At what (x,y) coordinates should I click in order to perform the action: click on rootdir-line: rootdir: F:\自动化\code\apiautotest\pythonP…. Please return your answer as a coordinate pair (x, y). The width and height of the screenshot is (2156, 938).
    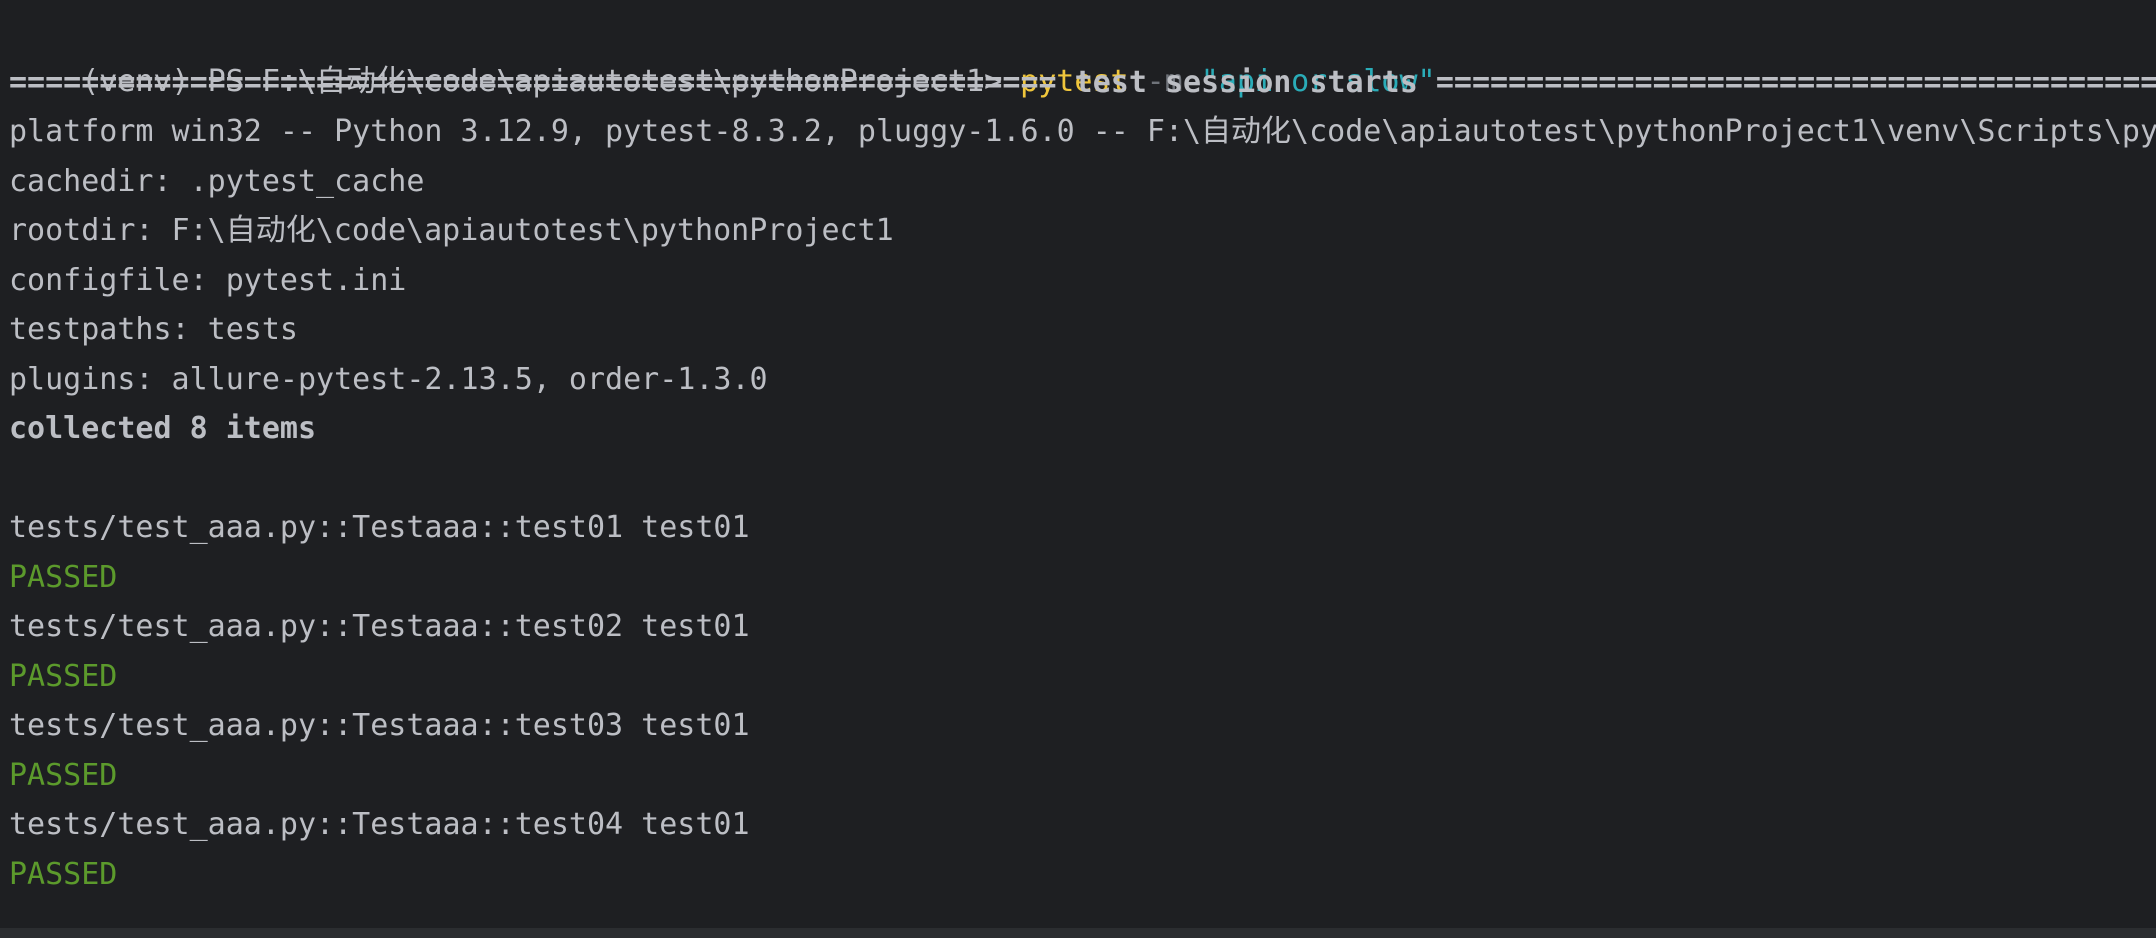
    Looking at the image, I should click on (451, 230).